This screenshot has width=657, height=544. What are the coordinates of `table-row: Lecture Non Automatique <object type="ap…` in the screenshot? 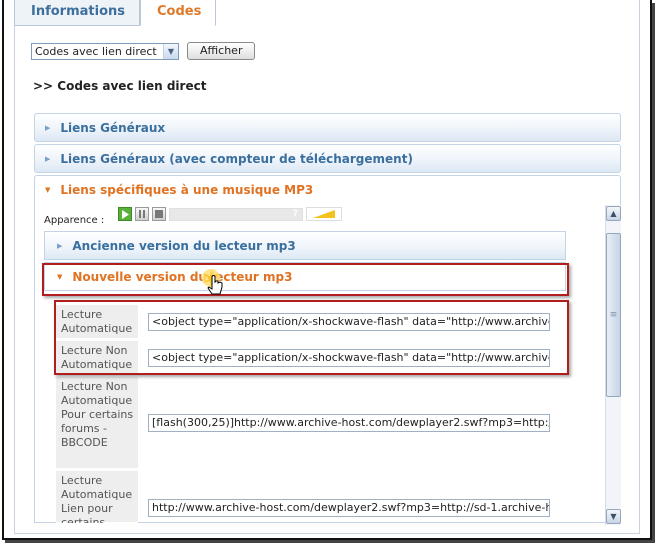 It's located at (305, 358).